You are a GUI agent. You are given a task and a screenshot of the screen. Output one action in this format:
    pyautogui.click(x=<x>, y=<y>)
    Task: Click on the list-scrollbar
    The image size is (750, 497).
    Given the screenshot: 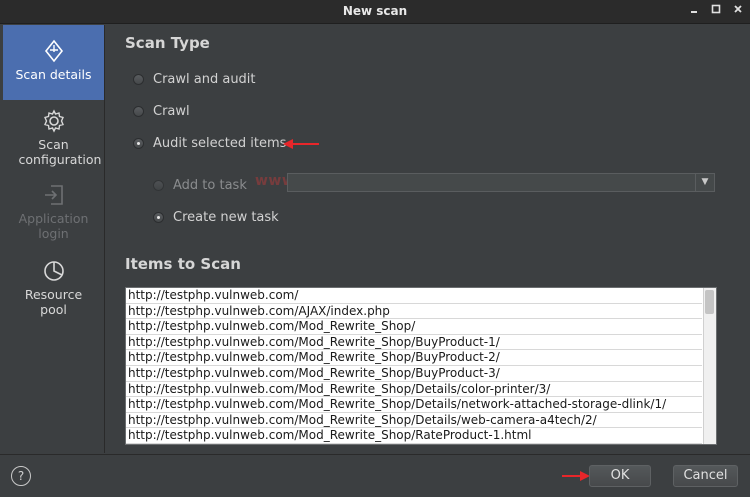 What is the action you would take?
    pyautogui.click(x=709, y=366)
    